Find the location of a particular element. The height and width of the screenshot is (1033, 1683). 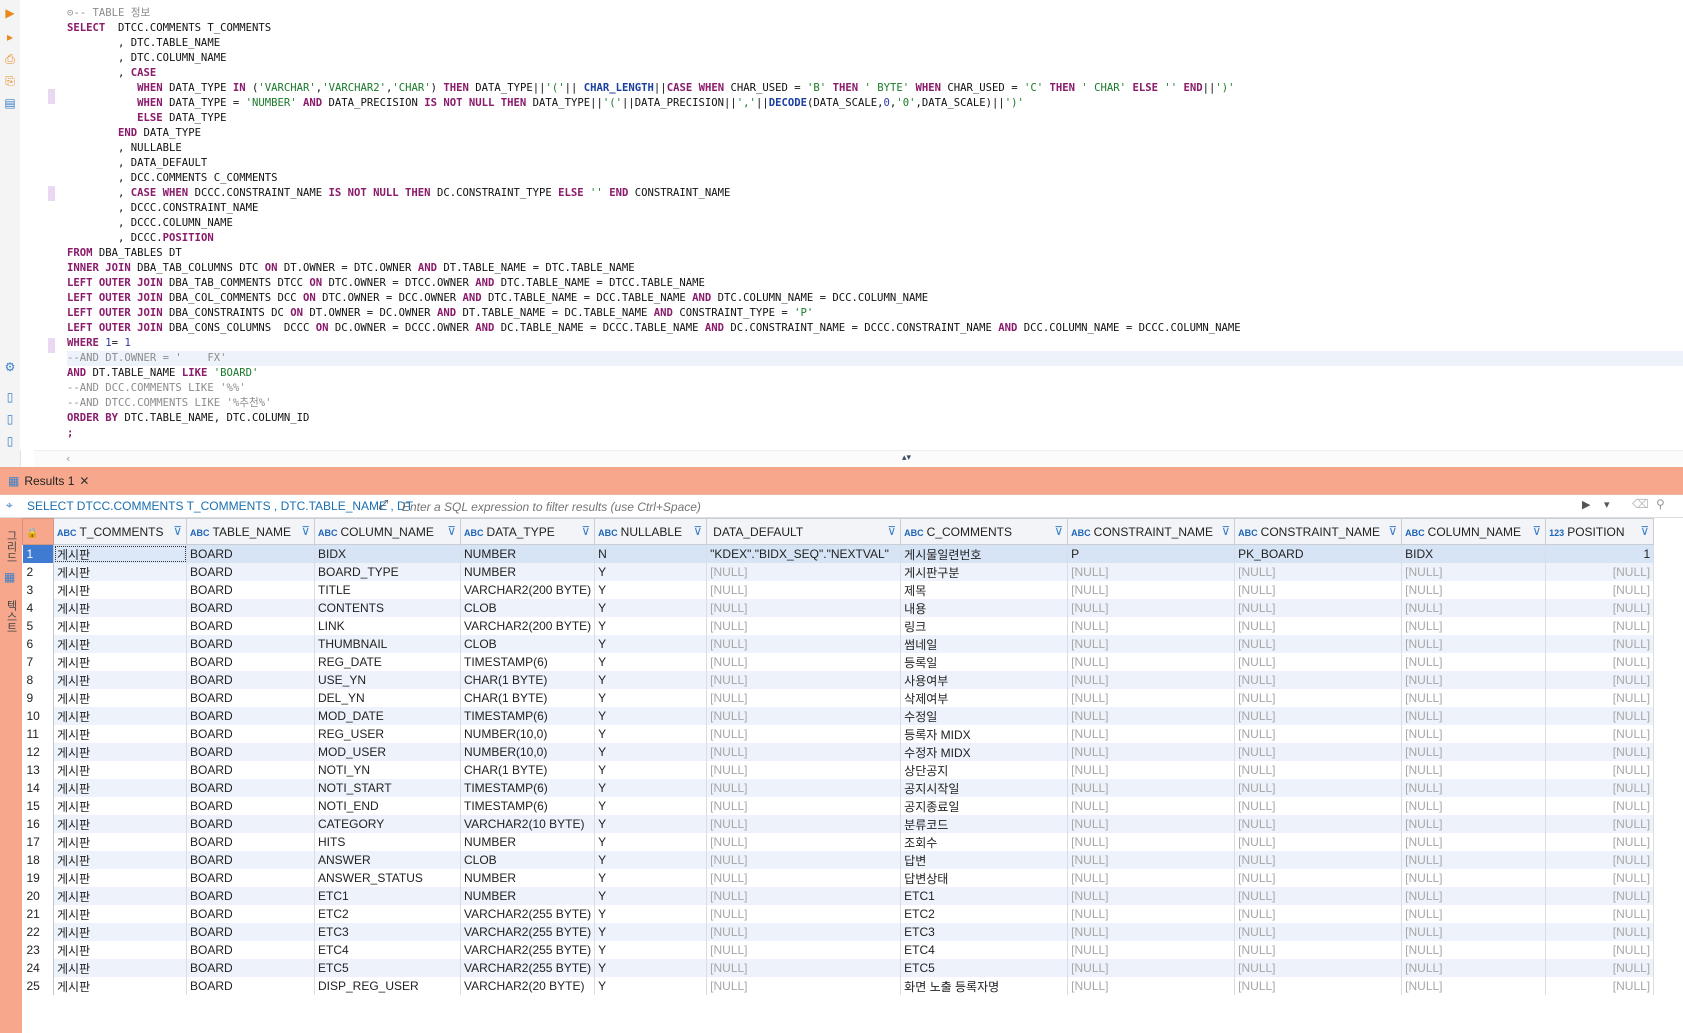

tab-results-1: ▦ Results 1 ✕ is located at coordinates (49, 481).